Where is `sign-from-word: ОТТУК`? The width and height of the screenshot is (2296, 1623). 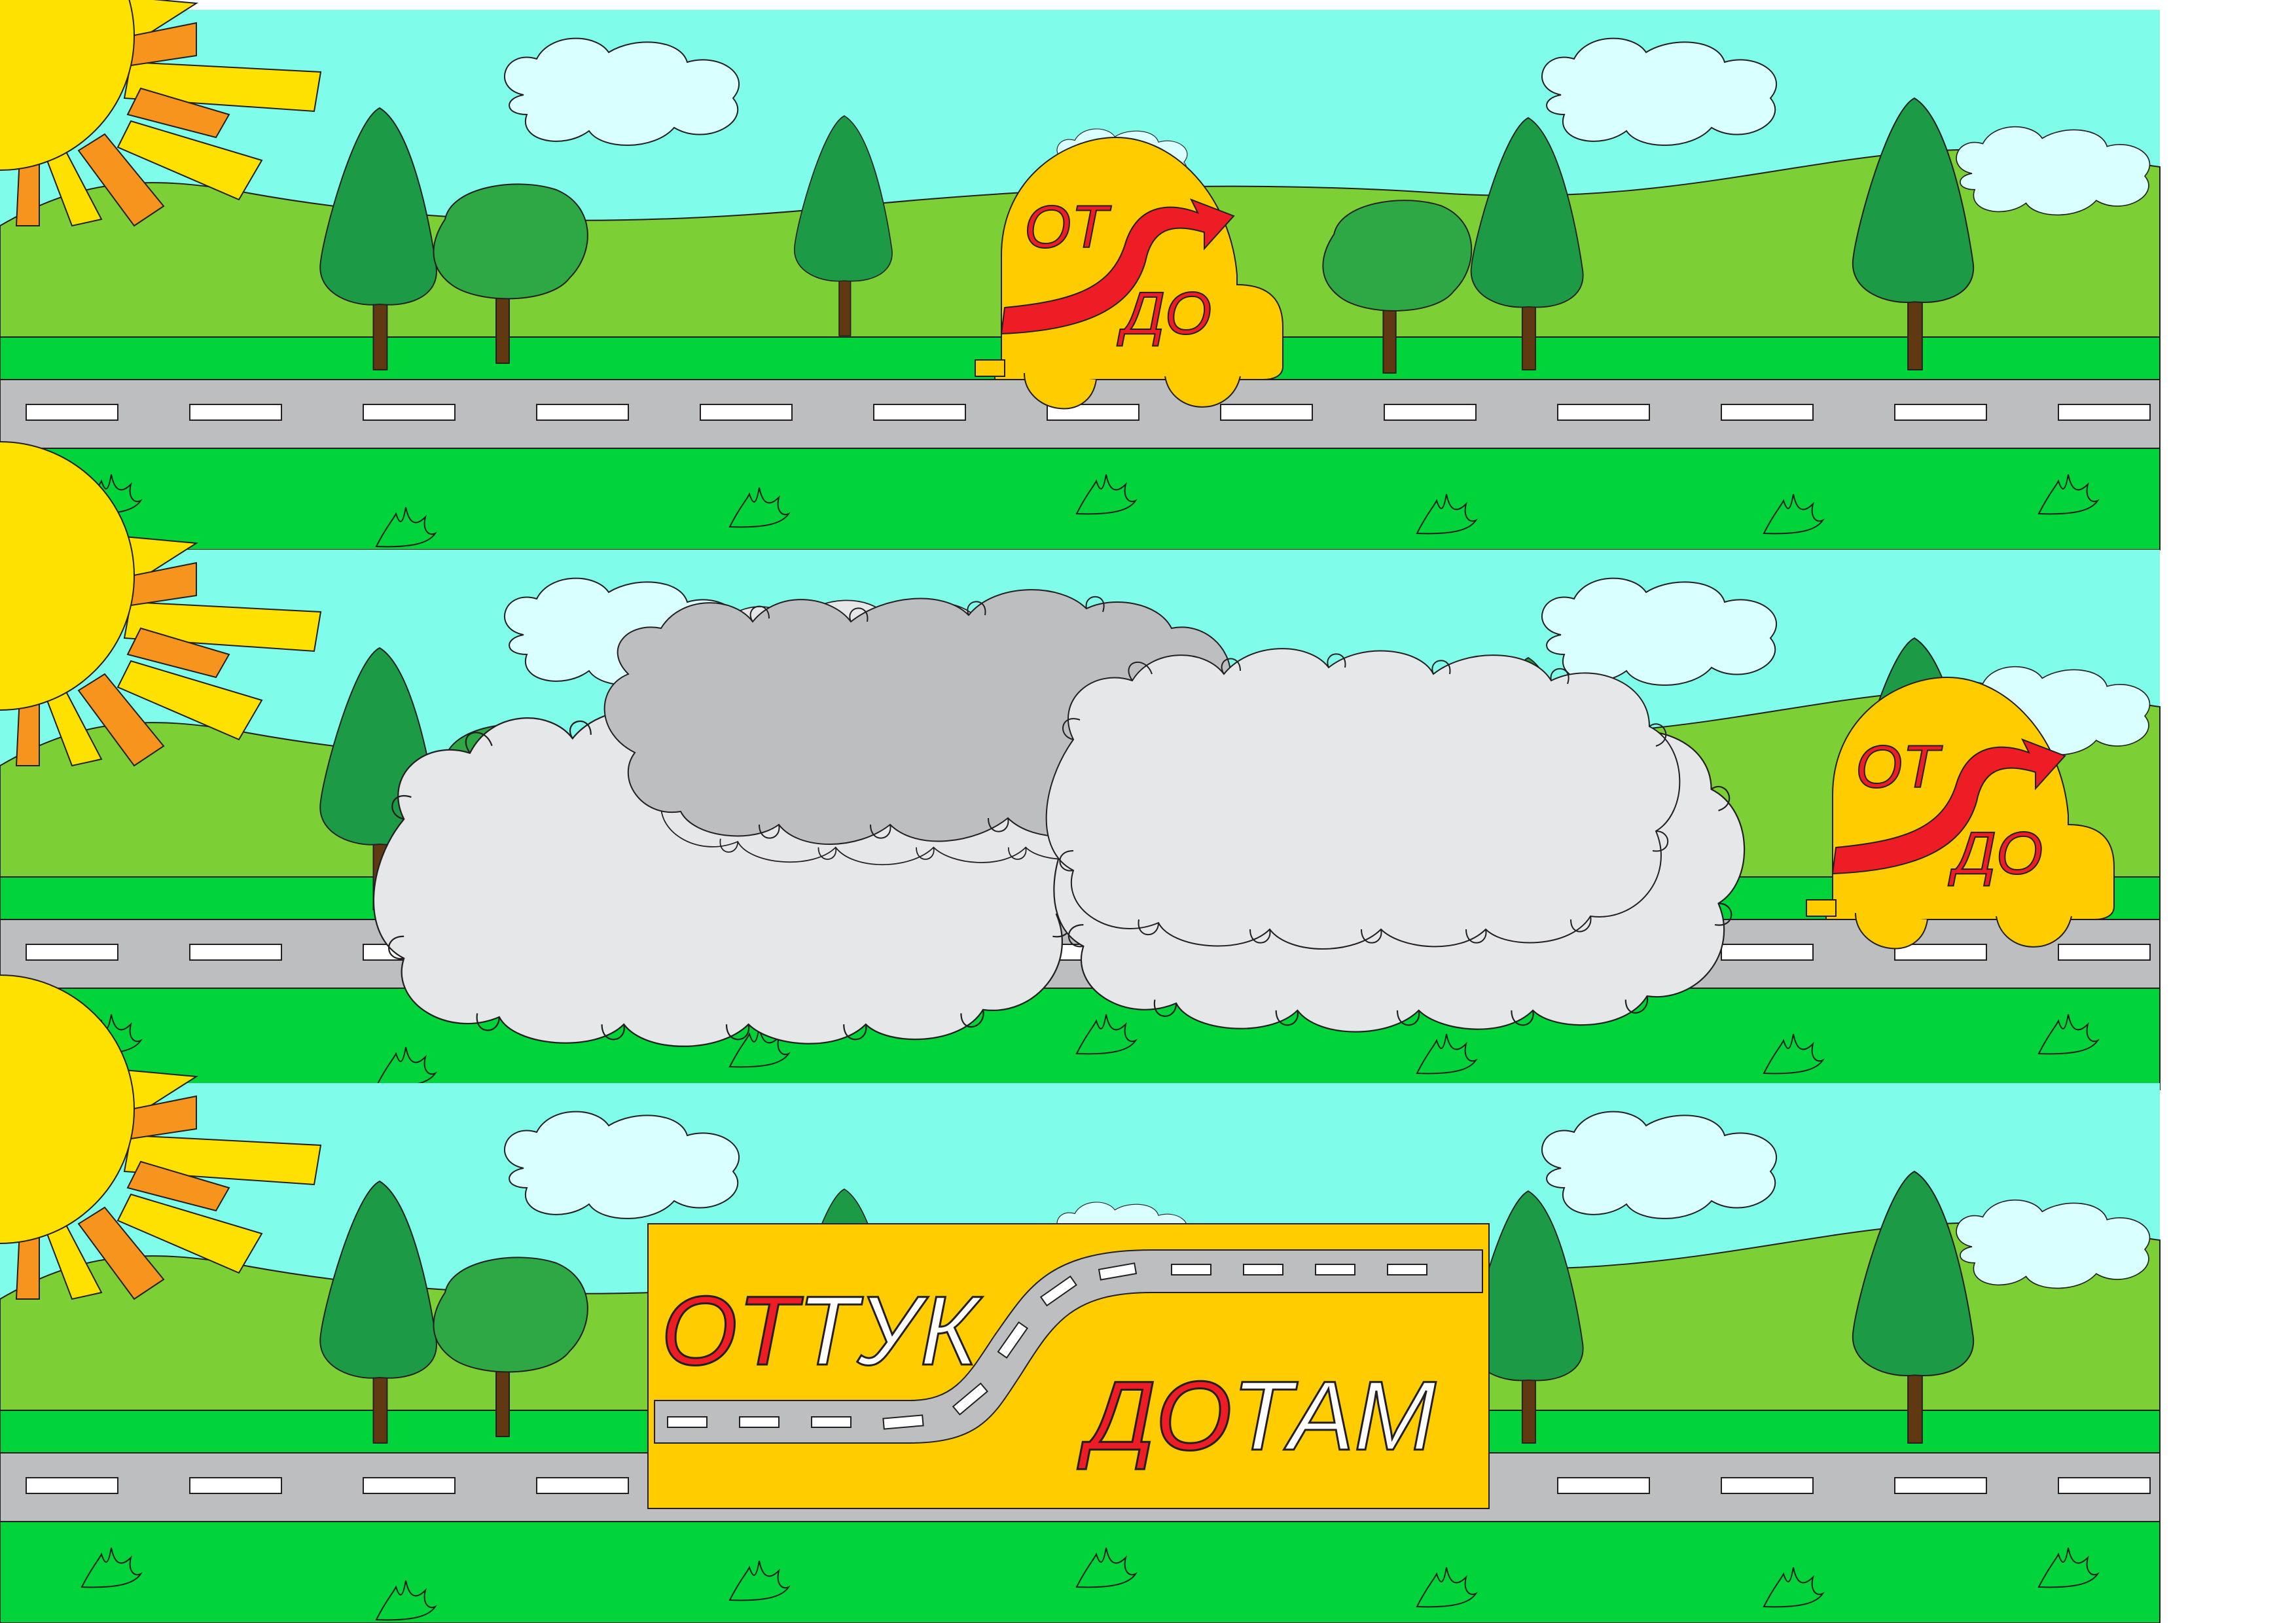 sign-from-word: ОТТУК is located at coordinates (822, 1330).